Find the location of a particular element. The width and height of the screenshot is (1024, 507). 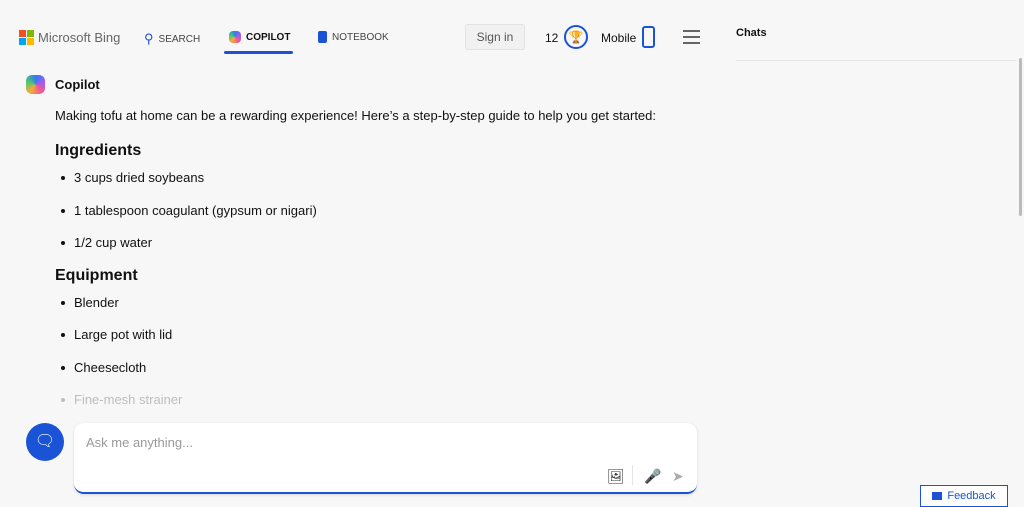

scrollbar is located at coordinates (1020, 137).